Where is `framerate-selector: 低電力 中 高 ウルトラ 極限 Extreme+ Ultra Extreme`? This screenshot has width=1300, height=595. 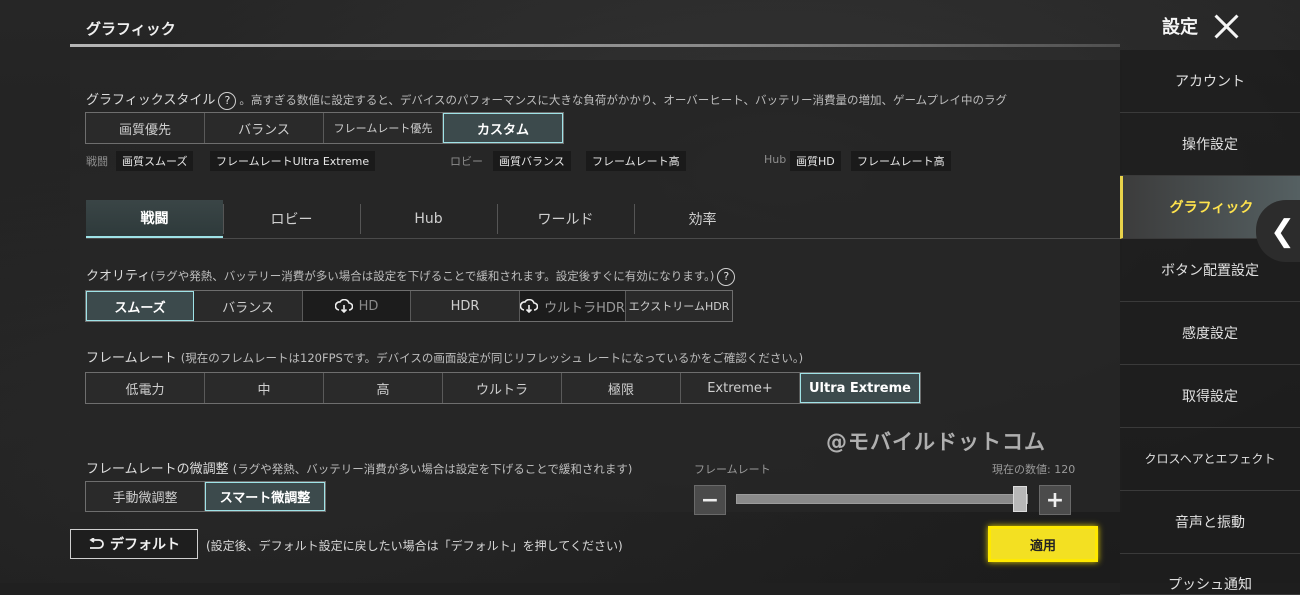
framerate-selector: 低電力 中 高 ウルトラ 極限 Extreme+ Ultra Extreme is located at coordinates (503, 388).